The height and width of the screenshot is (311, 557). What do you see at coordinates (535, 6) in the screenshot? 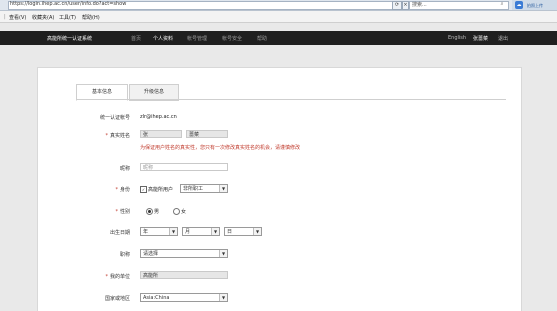
I see `badge-text: 拍照上传` at bounding box center [535, 6].